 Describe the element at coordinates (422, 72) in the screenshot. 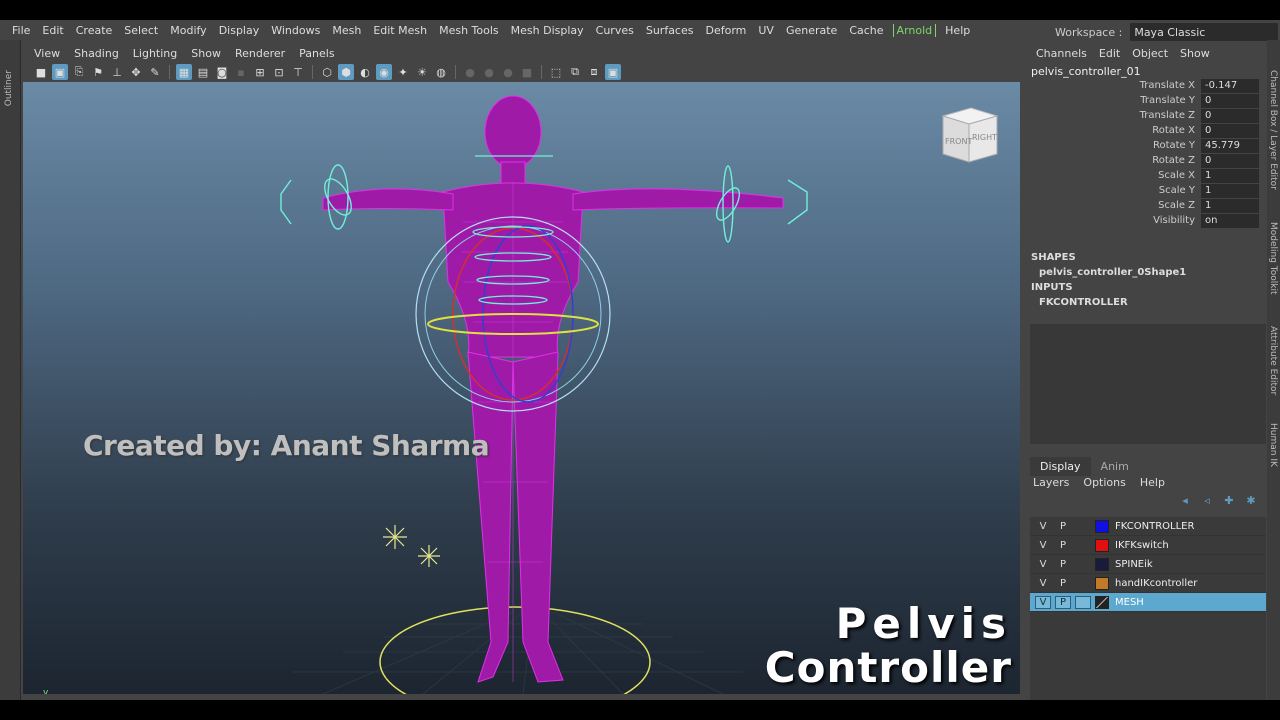

I see `lights-icon: ☀` at that location.